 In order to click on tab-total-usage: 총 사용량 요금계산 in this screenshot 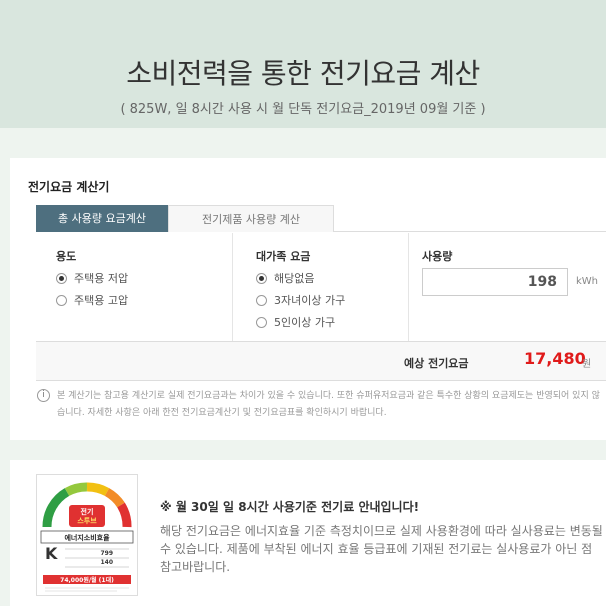, I will do `click(102, 218)`.